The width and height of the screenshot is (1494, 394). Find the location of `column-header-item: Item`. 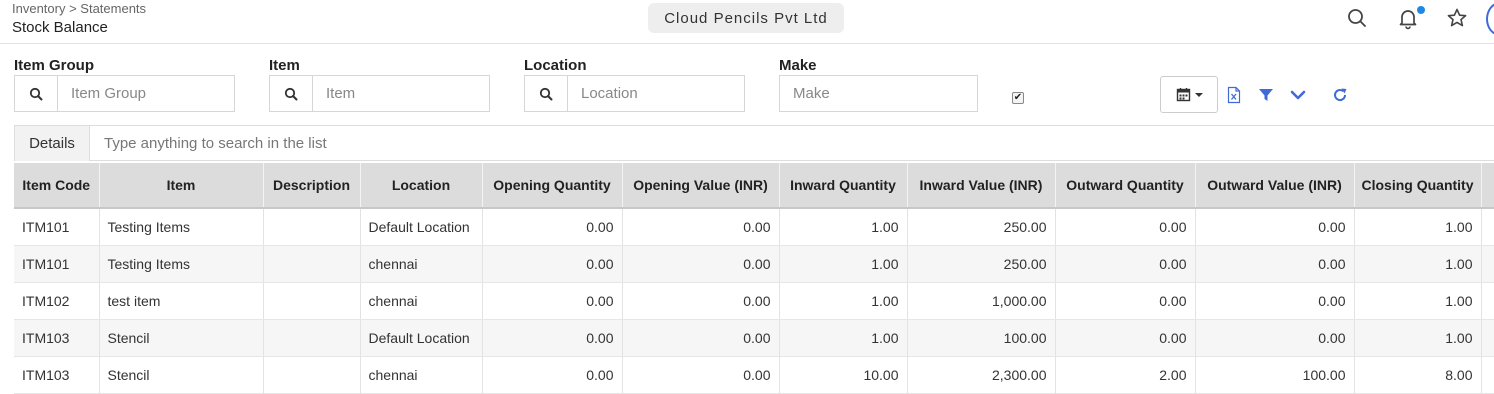

column-header-item: Item is located at coordinates (181, 186).